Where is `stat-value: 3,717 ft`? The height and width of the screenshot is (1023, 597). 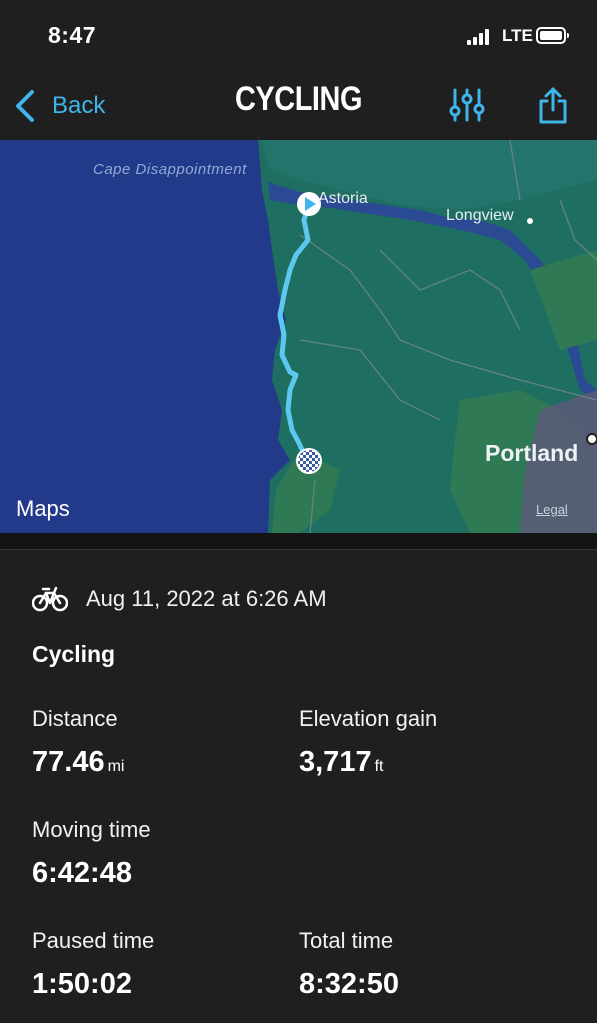 stat-value: 3,717 ft is located at coordinates (341, 762).